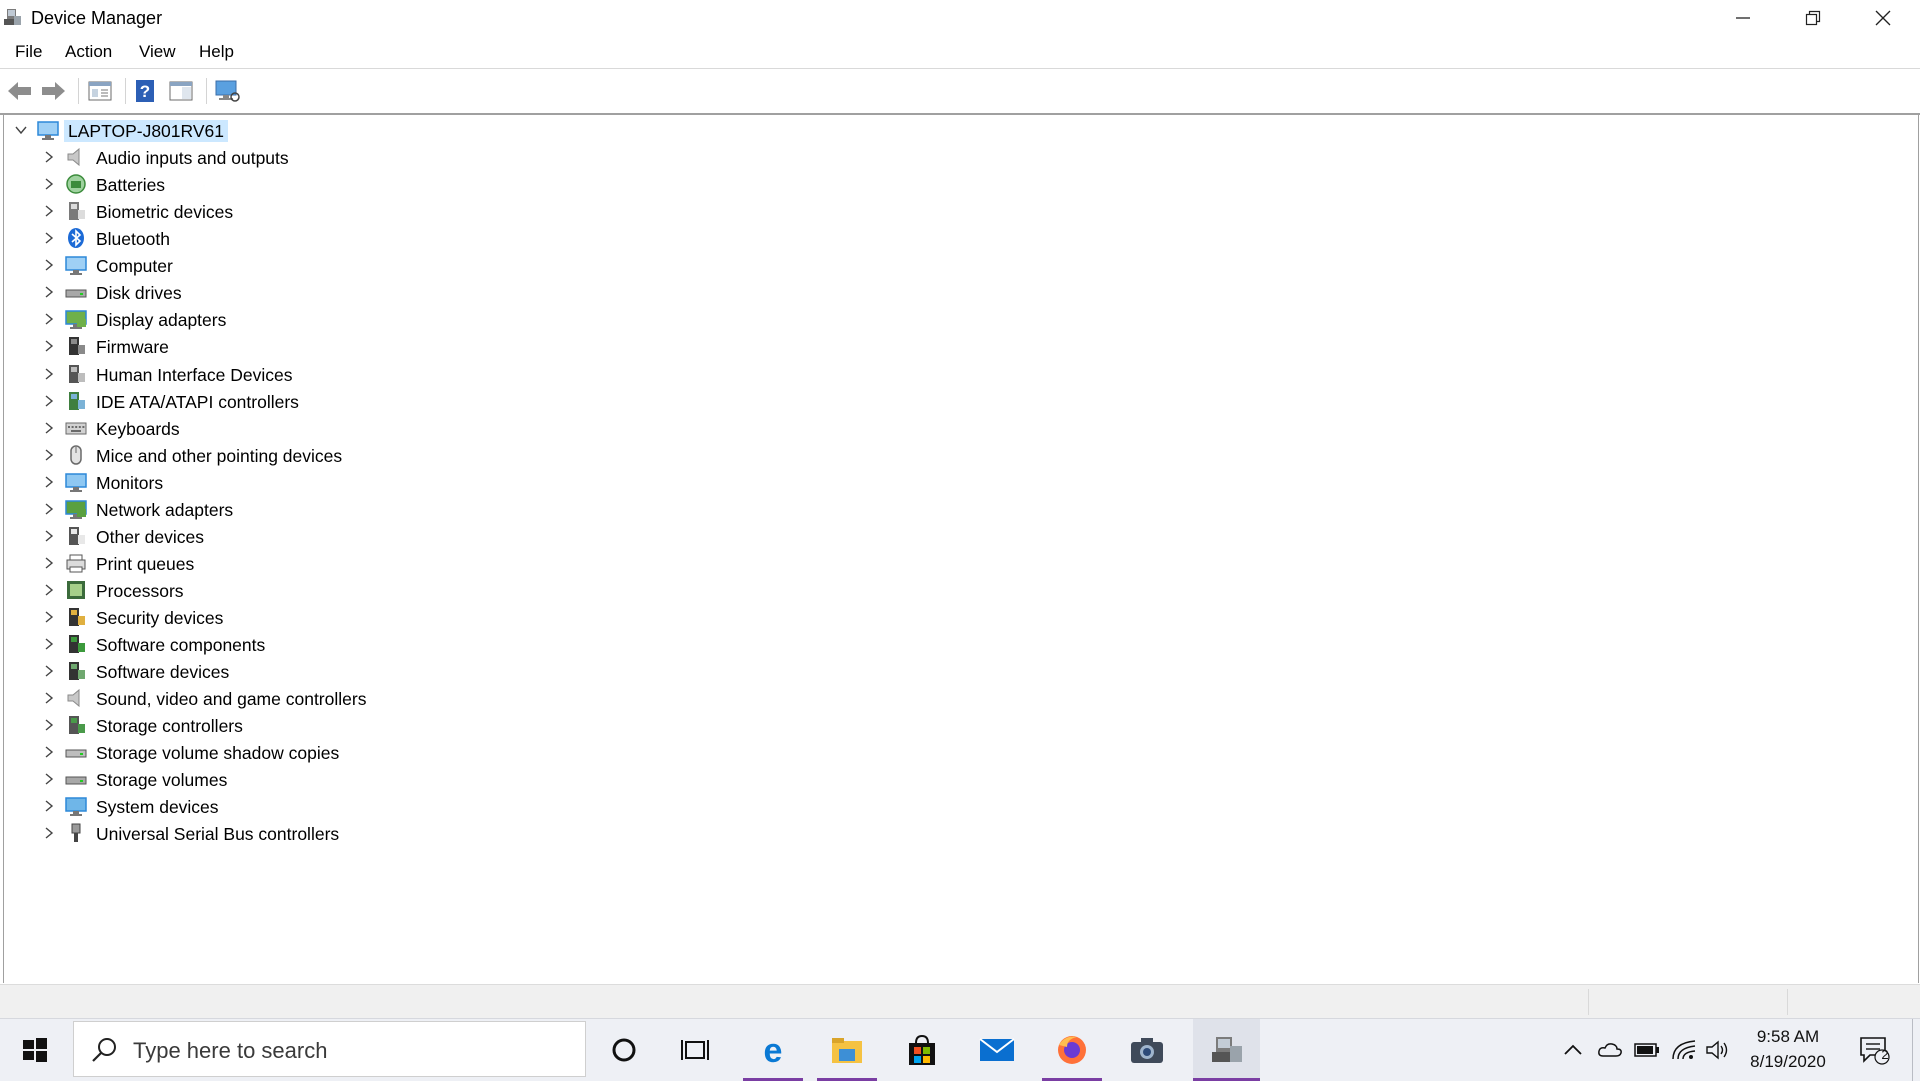  What do you see at coordinates (954, 725) in the screenshot?
I see `tree-category-row: Storage controllers` at bounding box center [954, 725].